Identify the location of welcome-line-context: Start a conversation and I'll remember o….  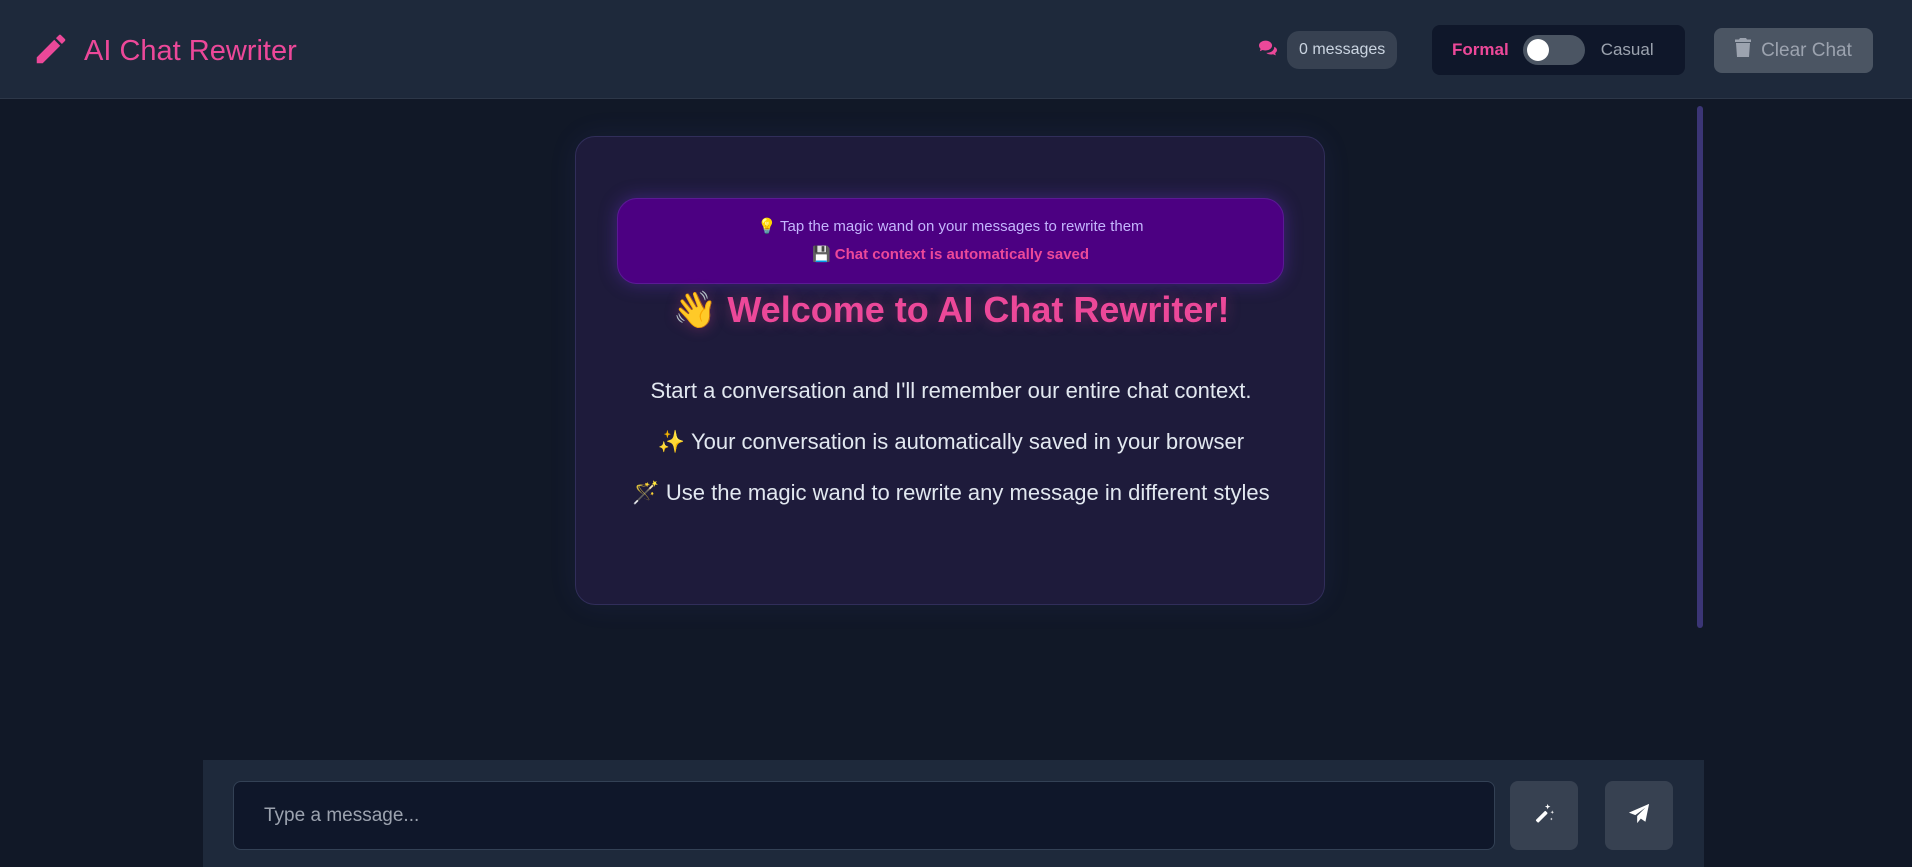
(951, 390).